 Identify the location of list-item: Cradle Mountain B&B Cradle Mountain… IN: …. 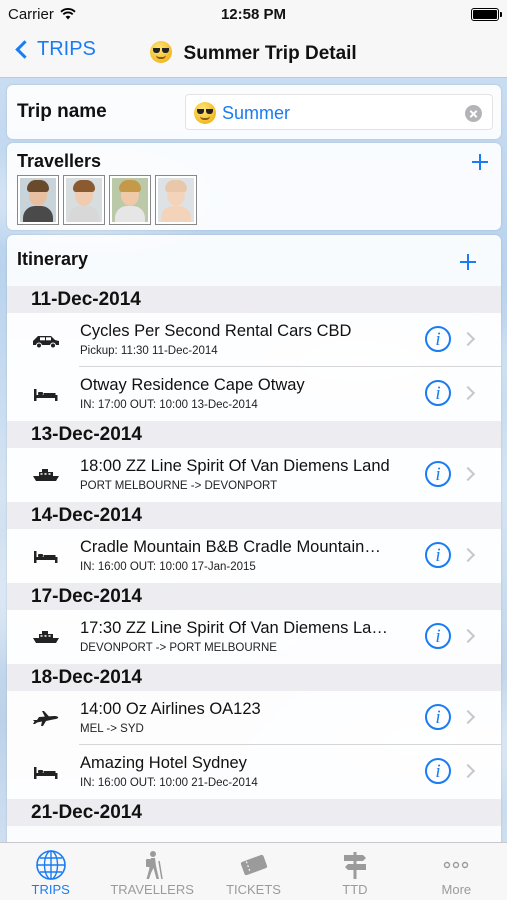
(254, 556).